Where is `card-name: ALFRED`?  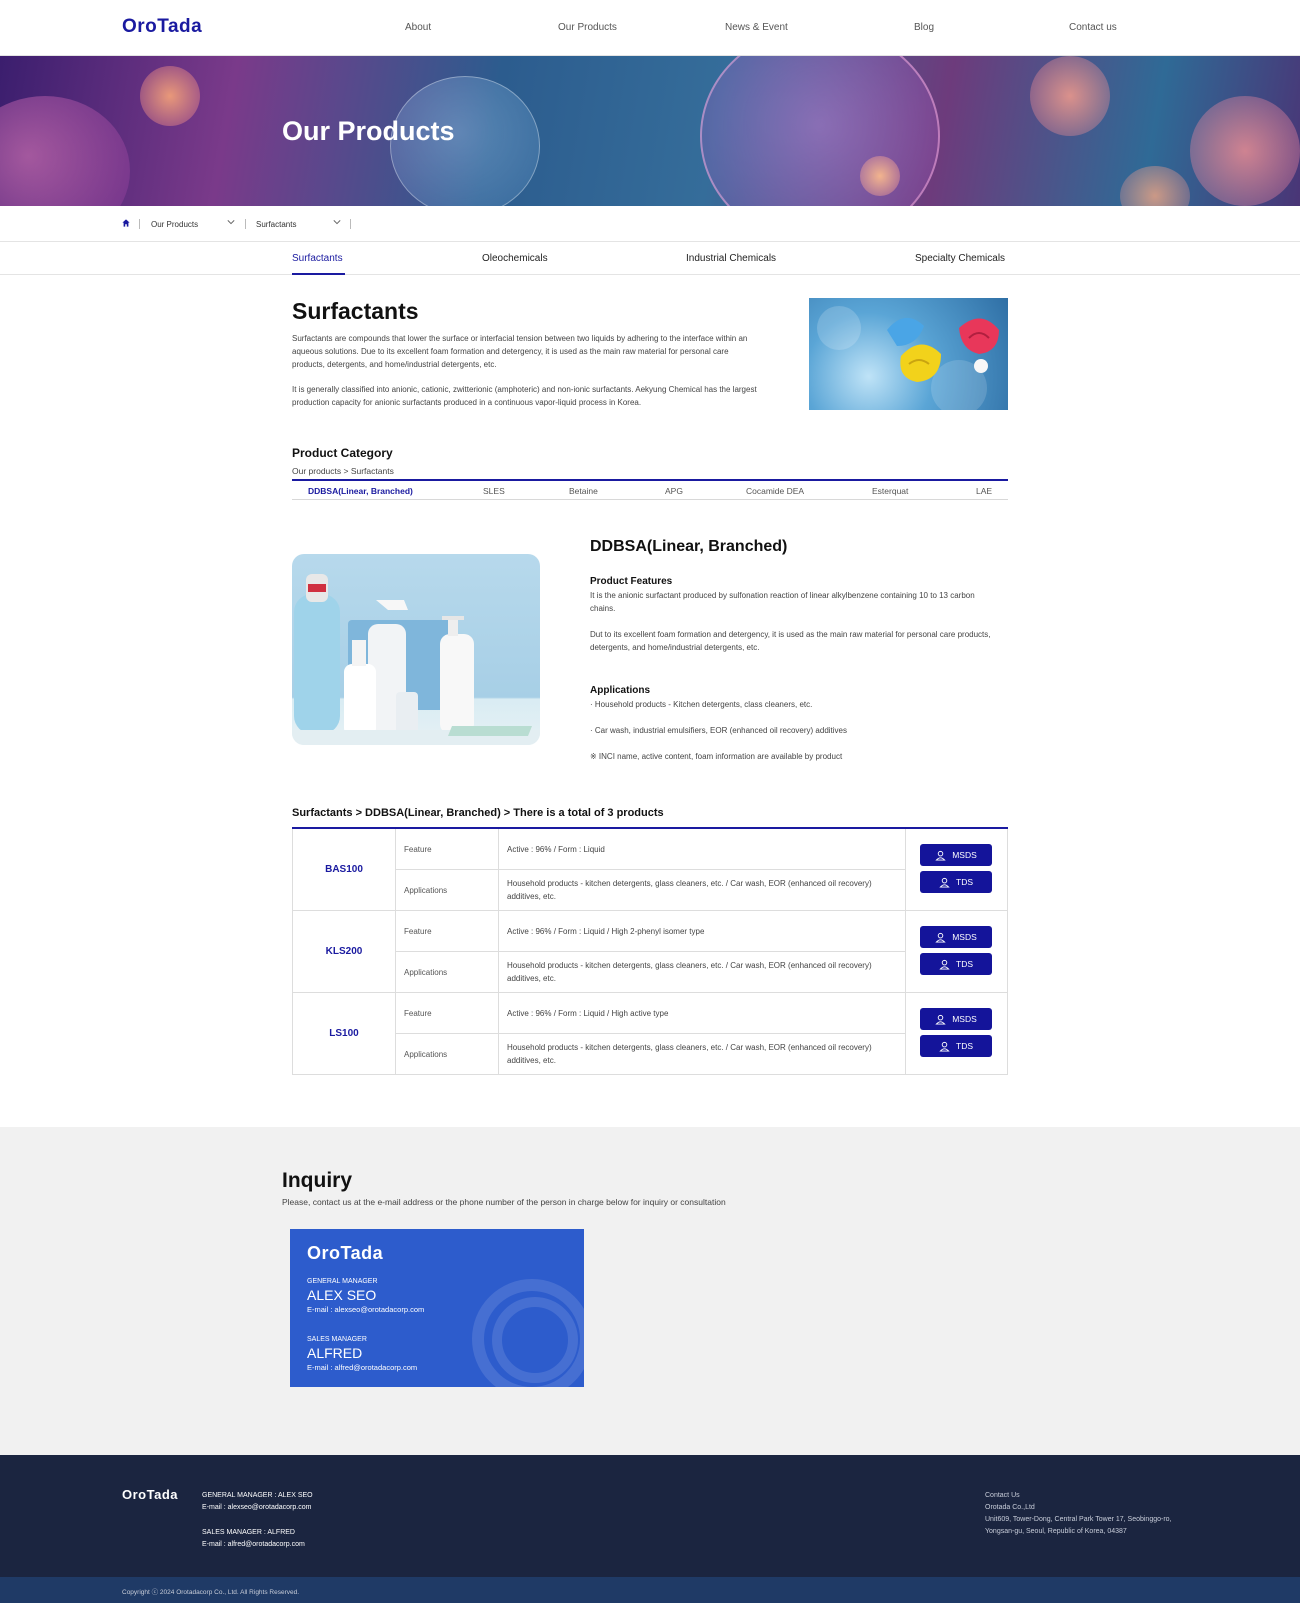
card-name: ALFRED is located at coordinates (335, 1353).